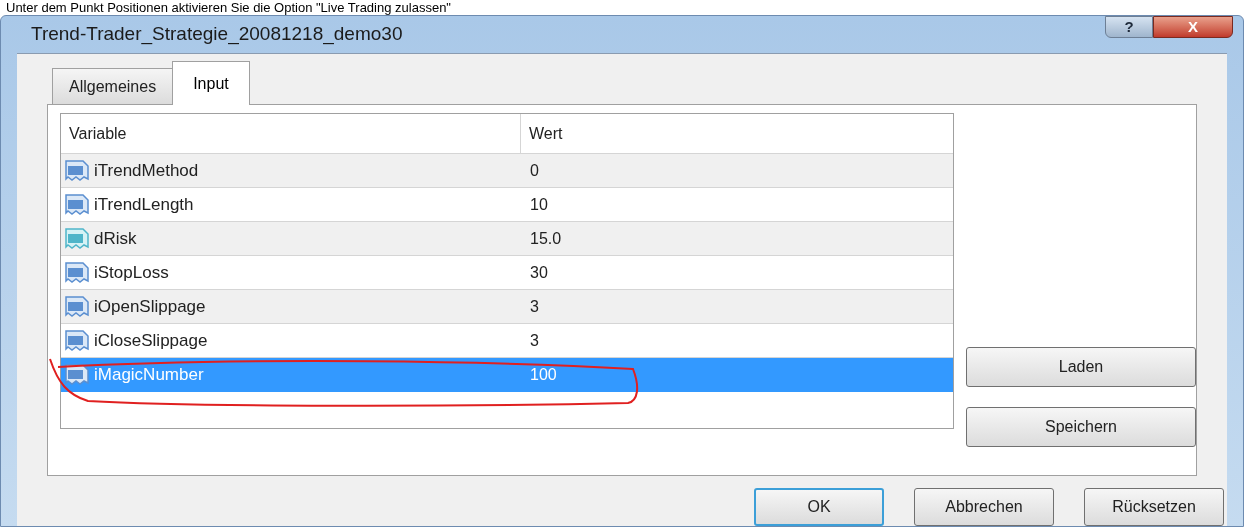 This screenshot has height=527, width=1254. Describe the element at coordinates (113, 86) in the screenshot. I see `tab: Allgemeines` at that location.